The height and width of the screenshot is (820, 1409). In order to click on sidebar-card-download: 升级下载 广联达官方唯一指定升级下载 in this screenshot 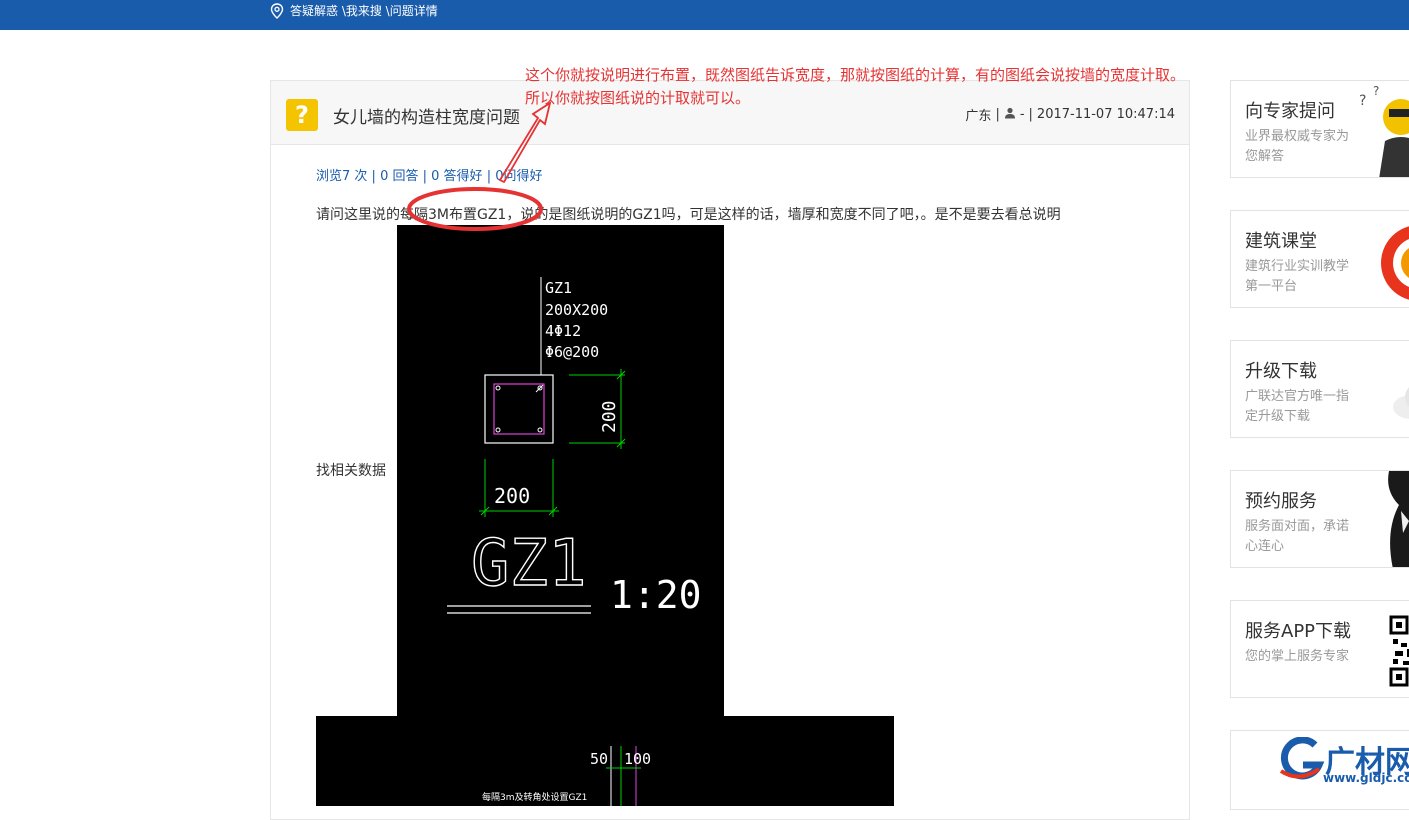, I will do `click(1319, 389)`.